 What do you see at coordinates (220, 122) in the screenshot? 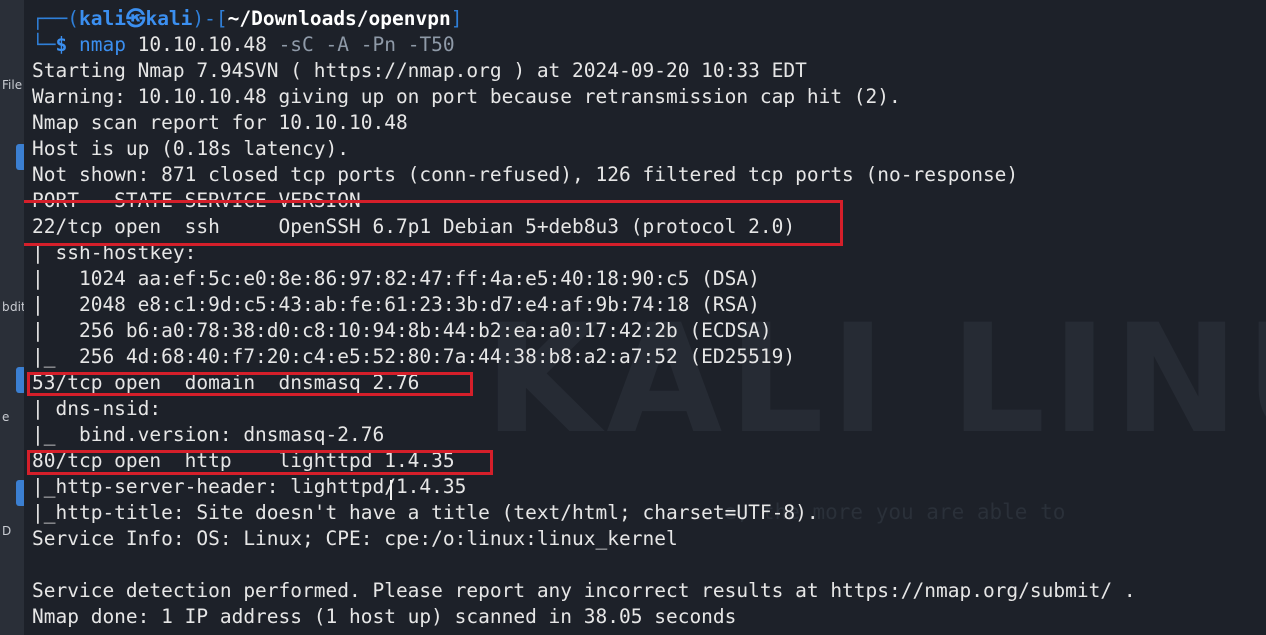
I see `output-line: Nmap scan report for 10.10.10.48` at bounding box center [220, 122].